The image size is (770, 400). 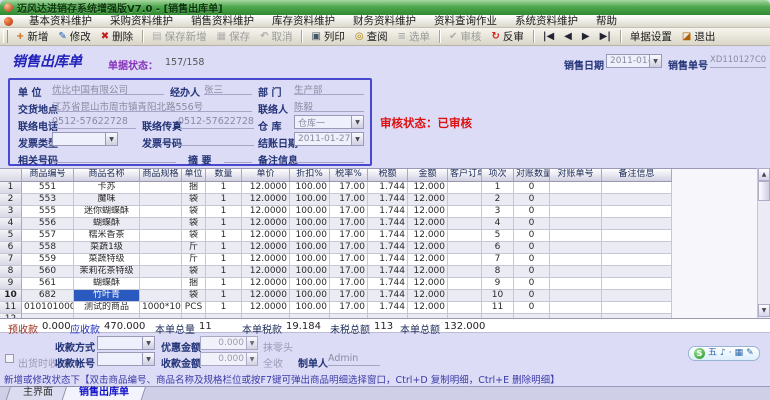 What do you see at coordinates (764, 310) in the screenshot?
I see `scroll-down-icon: ▼` at bounding box center [764, 310].